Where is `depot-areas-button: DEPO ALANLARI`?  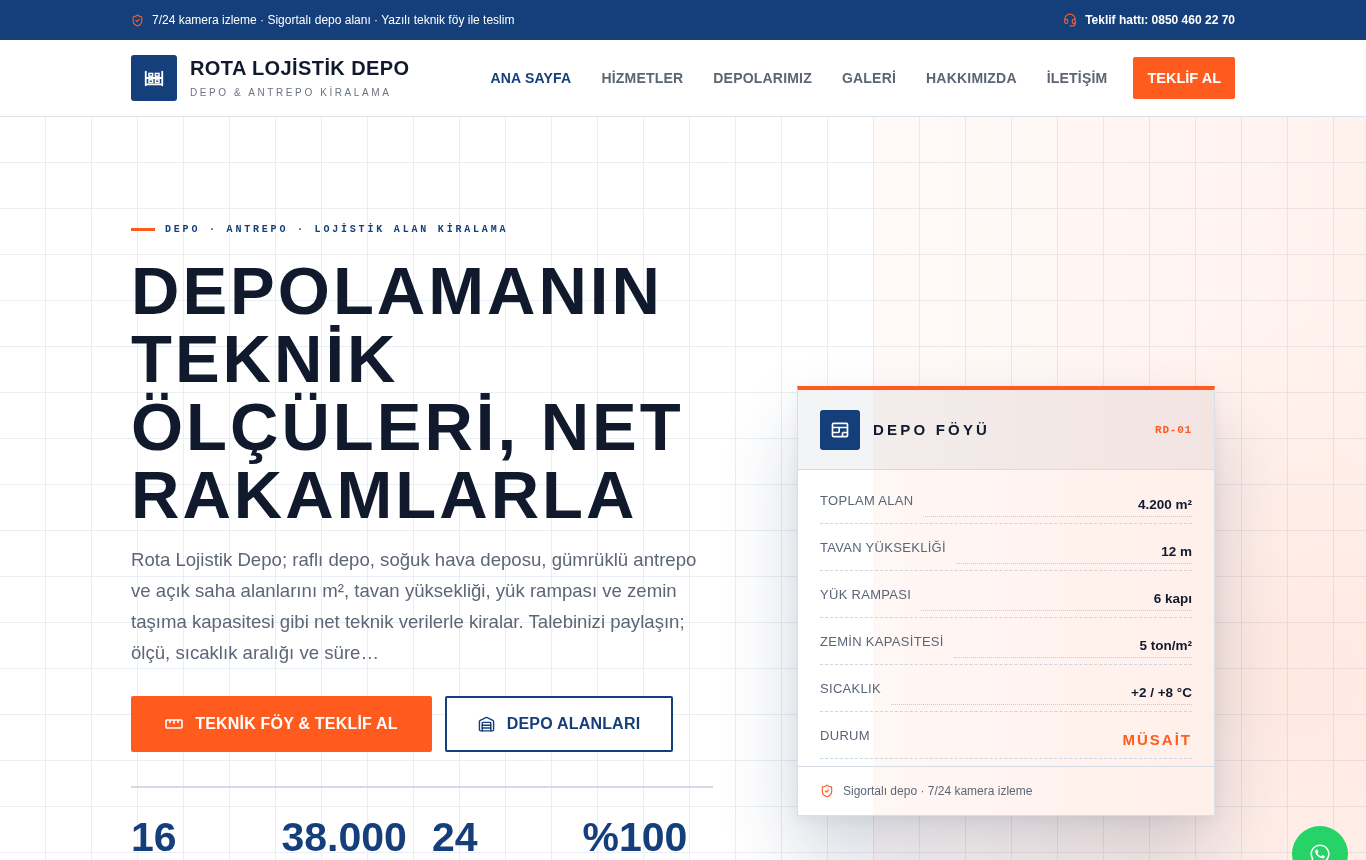 depot-areas-button: DEPO ALANLARI is located at coordinates (559, 724).